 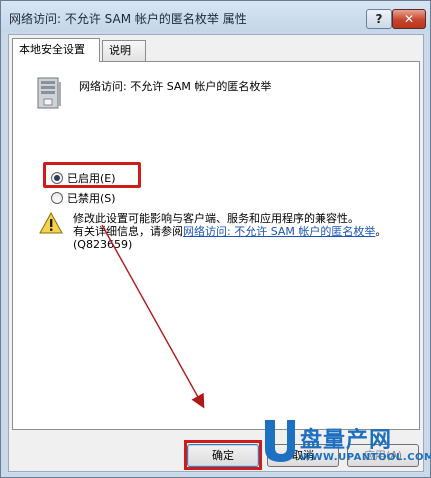 What do you see at coordinates (379, 19) in the screenshot?
I see `help-button: ?` at bounding box center [379, 19].